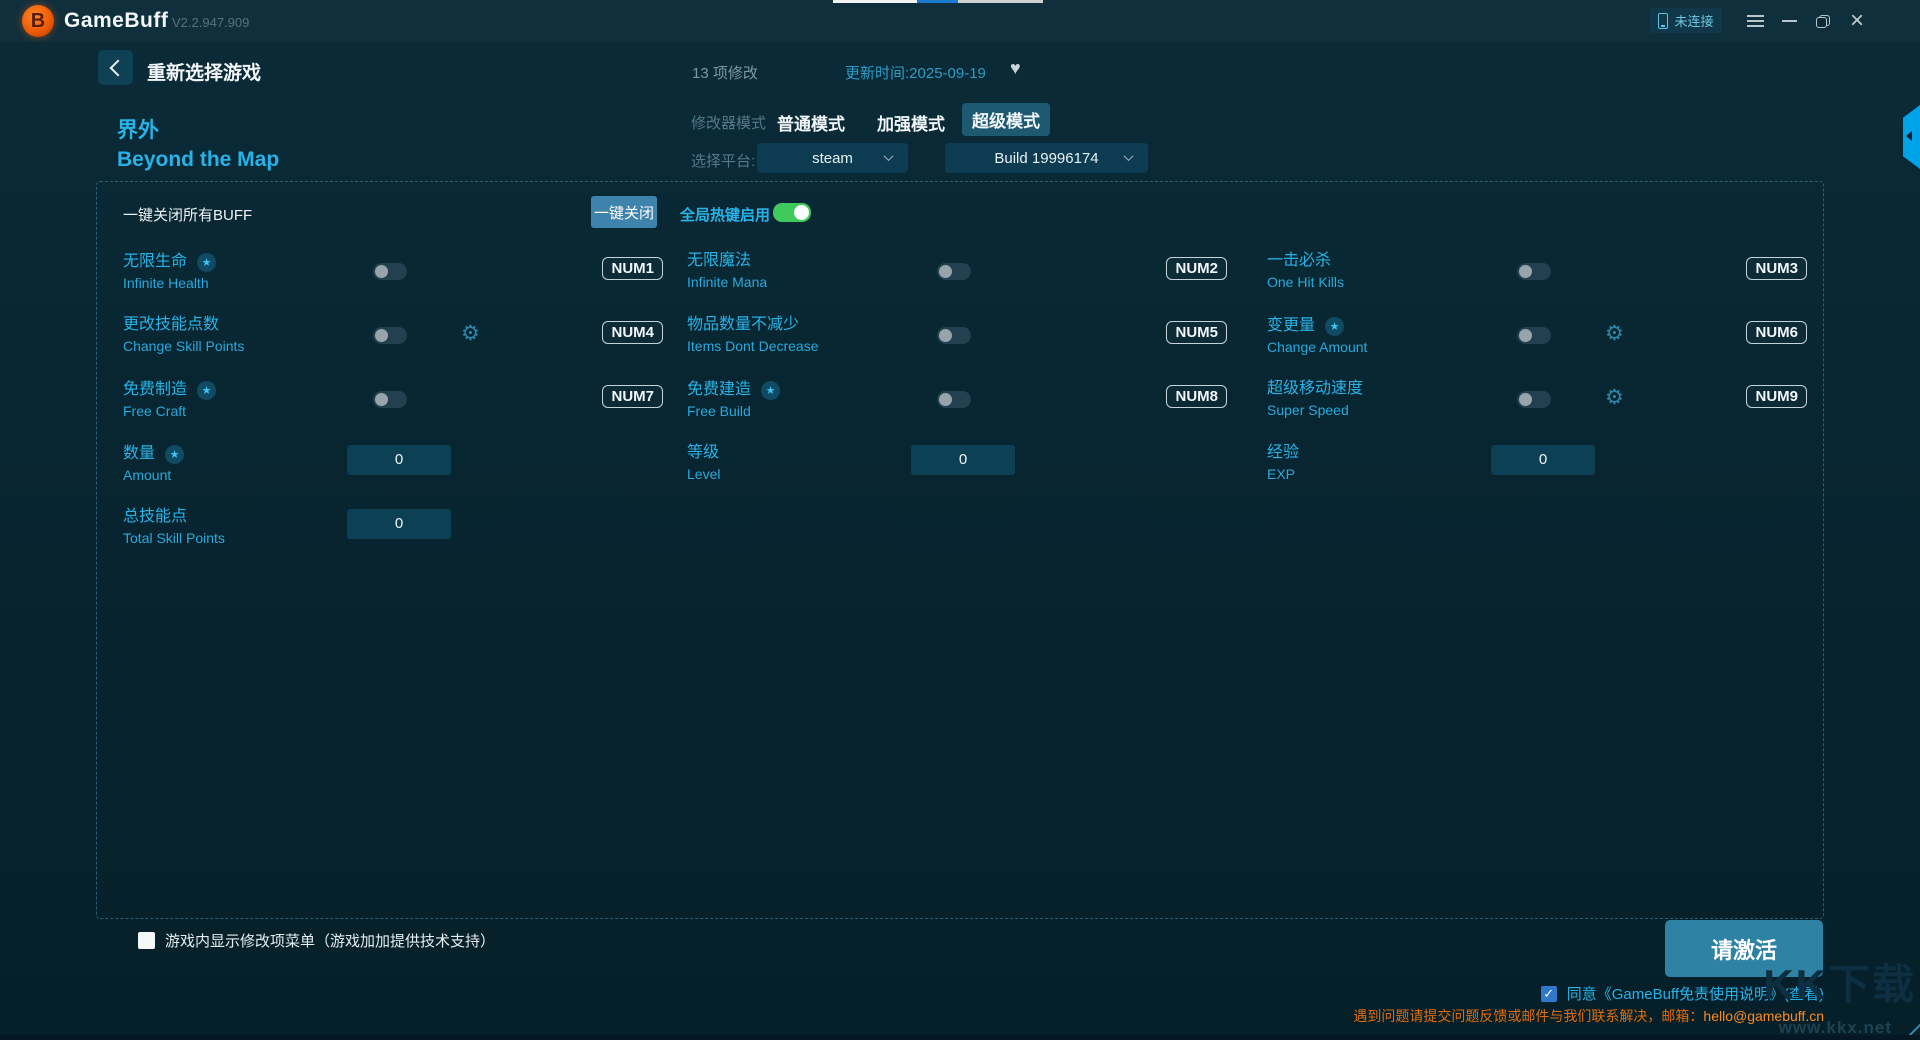 Image resolution: width=1920 pixels, height=1040 pixels. What do you see at coordinates (960, 21) in the screenshot?
I see `titlebar: B GameBuff V2.2.947.909 未连接 ×` at bounding box center [960, 21].